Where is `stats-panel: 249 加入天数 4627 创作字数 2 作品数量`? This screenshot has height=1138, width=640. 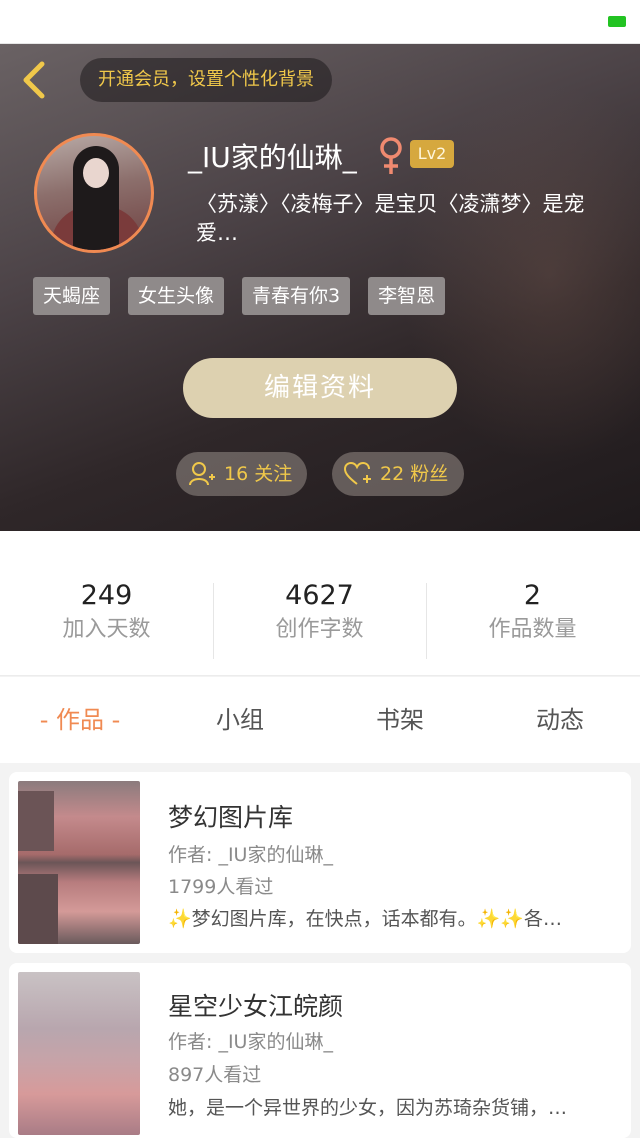
stats-panel: 249 加入天数 4627 创作字数 2 作品数量 is located at coordinates (320, 603).